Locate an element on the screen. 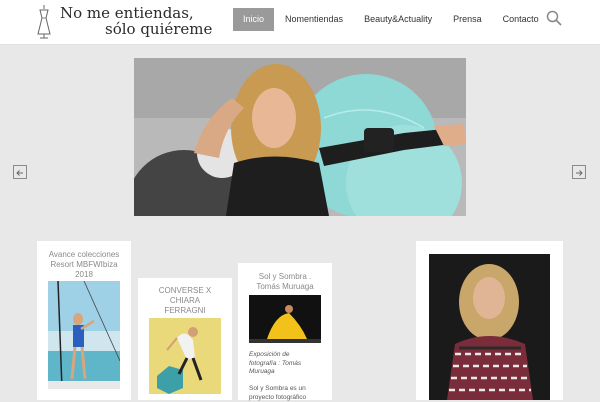  post-card-resort: Avance colecciones Resort MBFWIbiza 2018 is located at coordinates (84, 320).